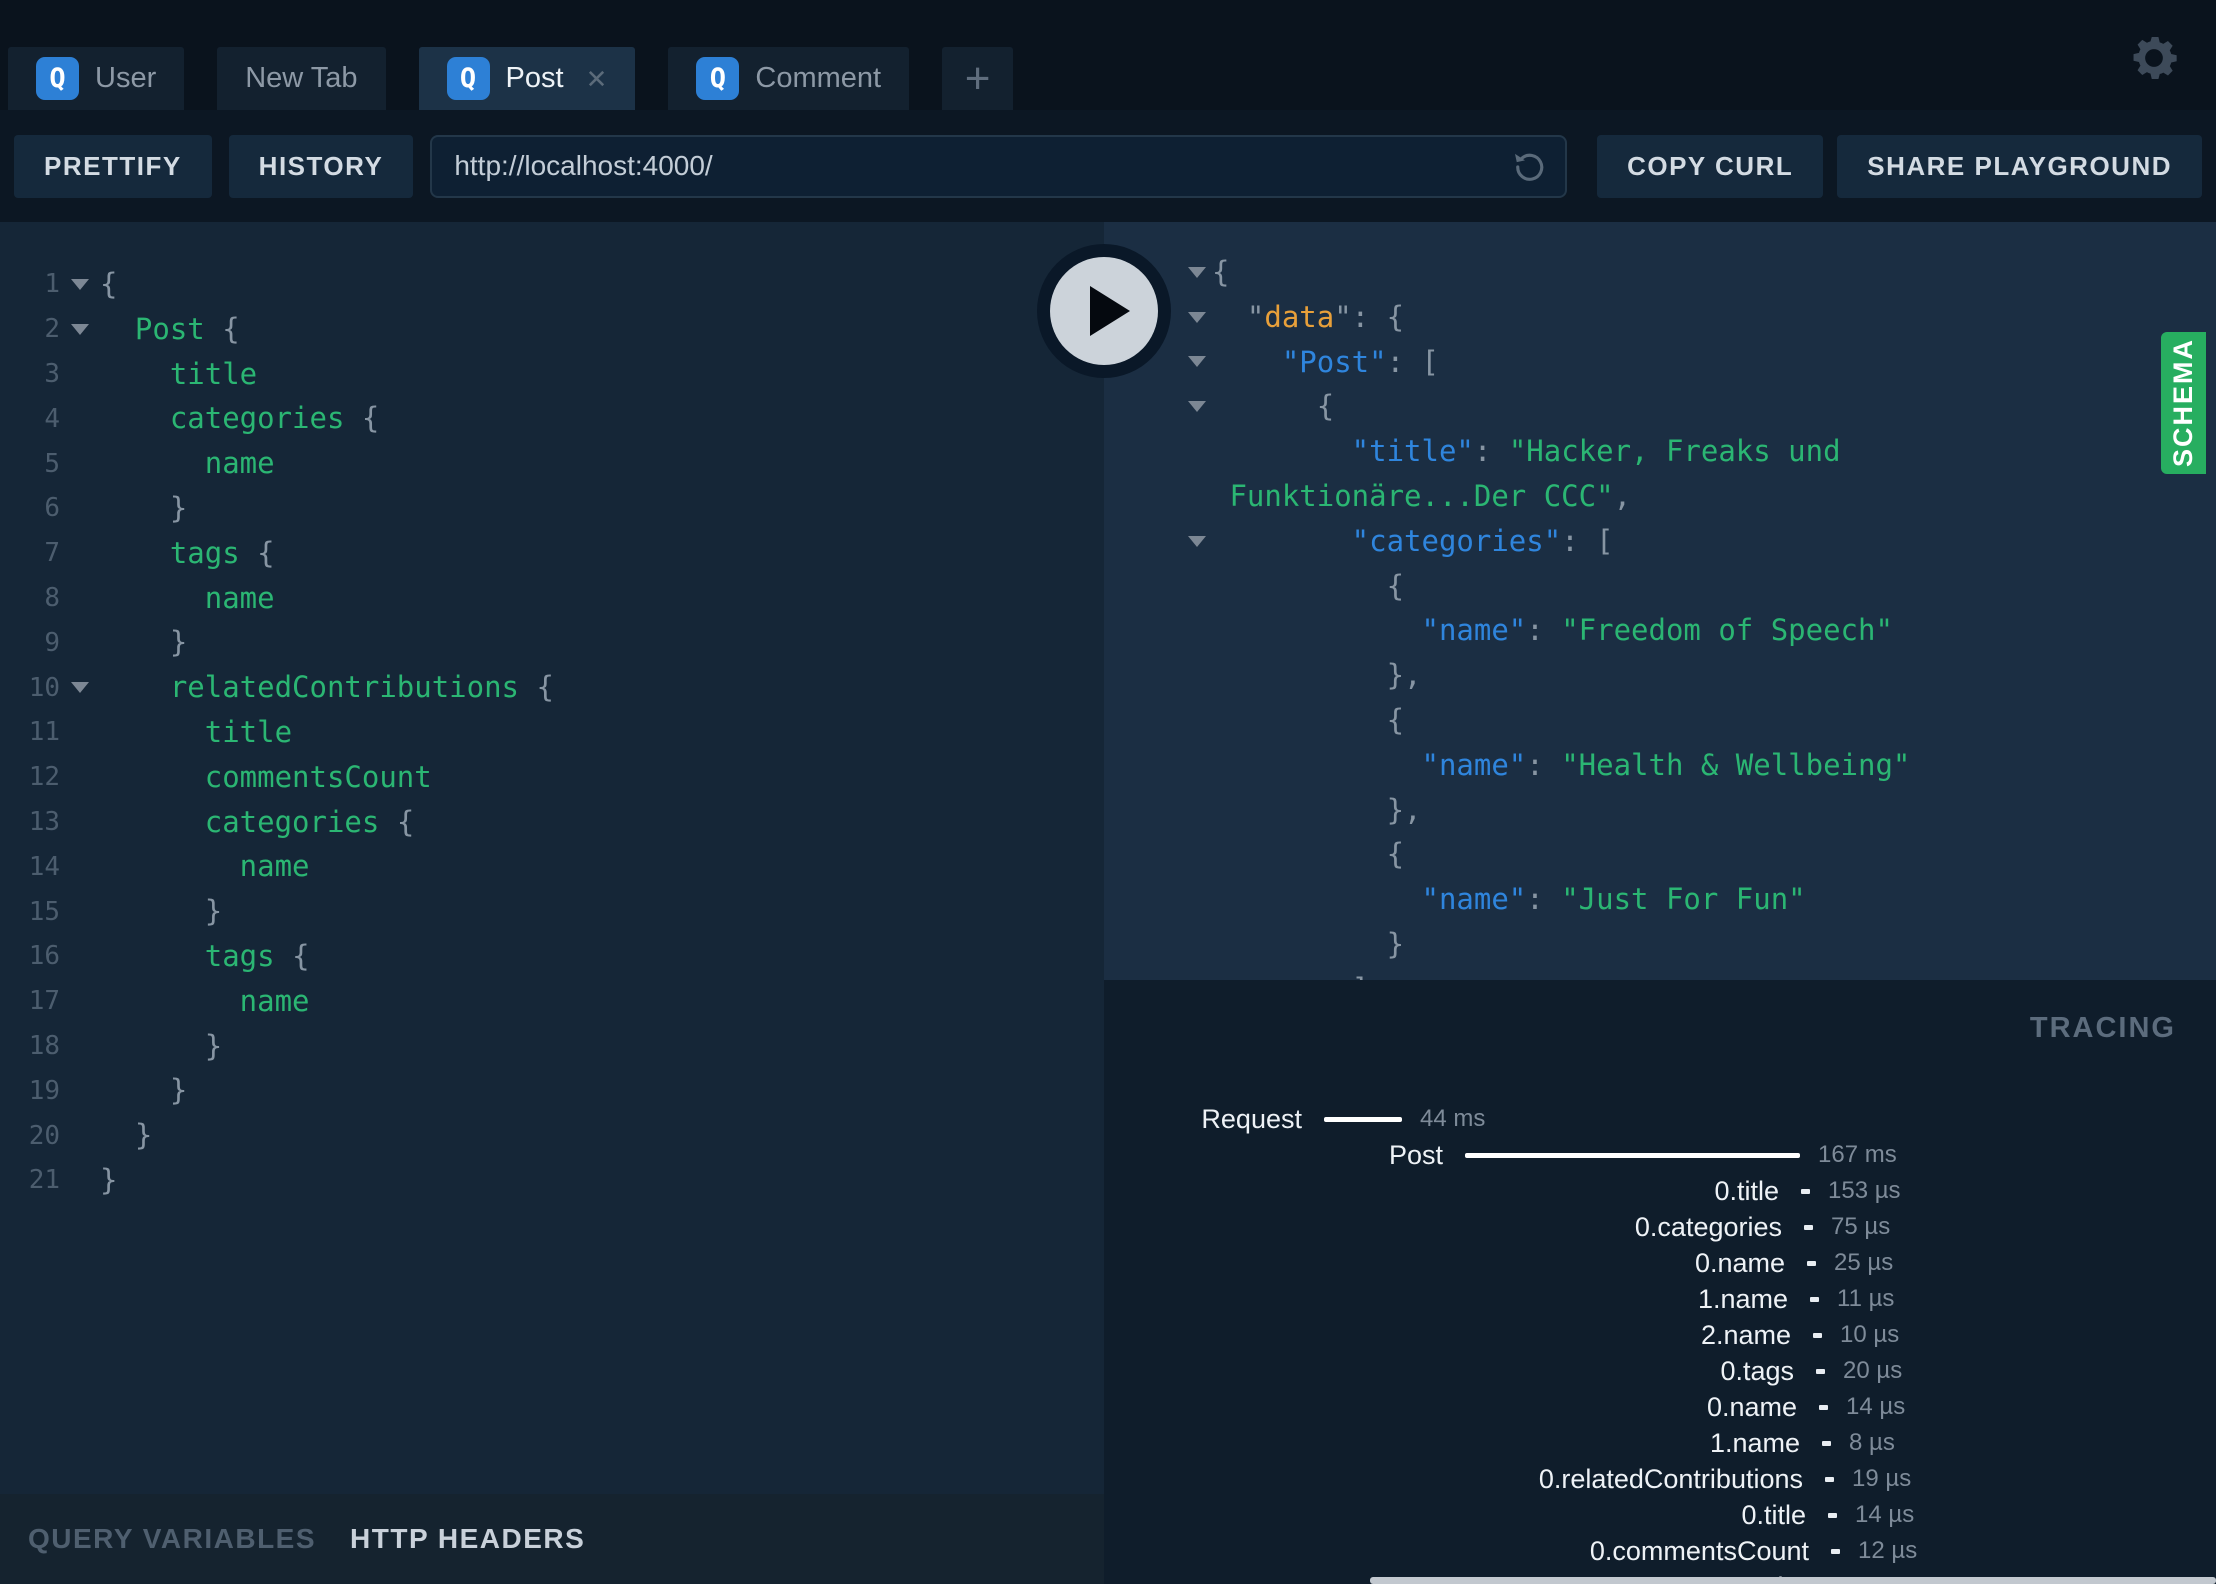 Image resolution: width=2216 pixels, height=1584 pixels. Describe the element at coordinates (2154, 58) in the screenshot. I see `settings-gear-icon` at that location.